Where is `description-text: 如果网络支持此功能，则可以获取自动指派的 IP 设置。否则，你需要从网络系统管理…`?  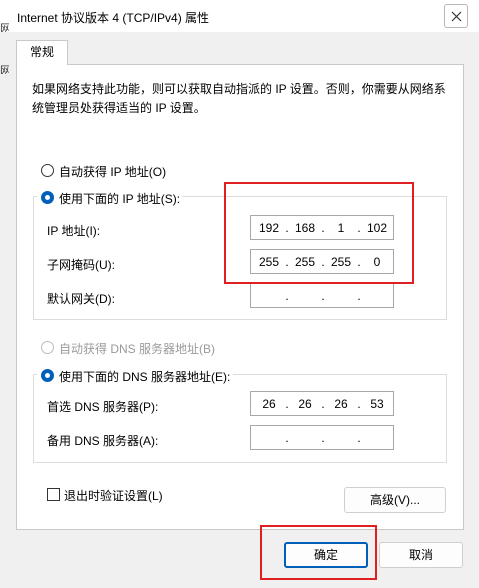
description-text: 如果网络支持此功能，则可以获取自动指派的 IP 设置。否则，你需要从网络系统管理… is located at coordinates (239, 98).